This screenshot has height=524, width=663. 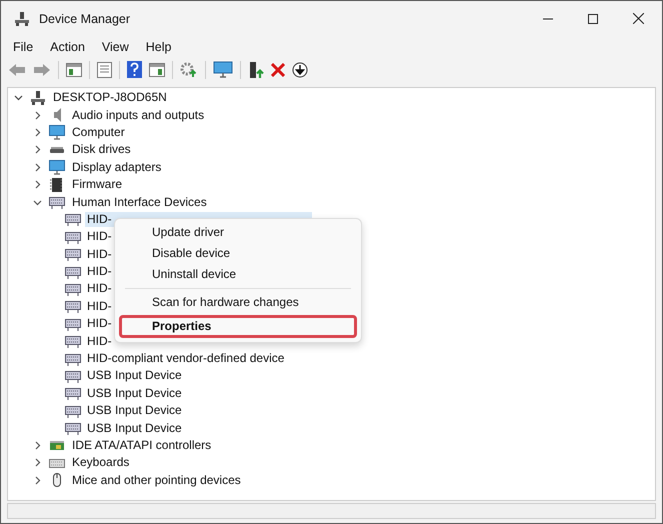 I want to click on menu-item: Disable device, so click(x=238, y=253).